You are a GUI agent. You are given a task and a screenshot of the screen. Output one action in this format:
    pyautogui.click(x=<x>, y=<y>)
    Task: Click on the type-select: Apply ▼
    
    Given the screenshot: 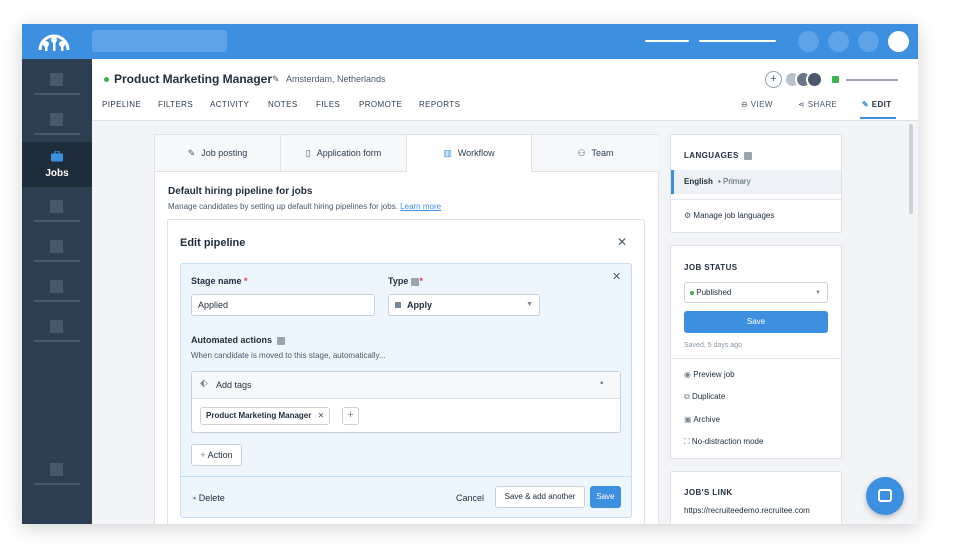 What is the action you would take?
    pyautogui.click(x=464, y=305)
    